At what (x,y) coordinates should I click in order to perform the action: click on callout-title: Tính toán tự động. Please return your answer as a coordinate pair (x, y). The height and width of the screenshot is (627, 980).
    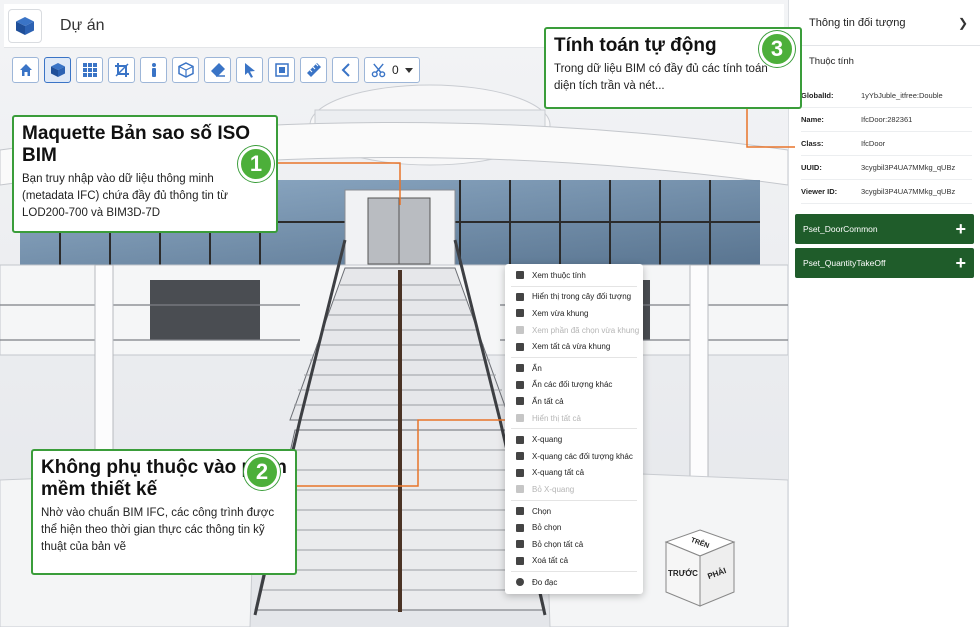
    Looking at the image, I should click on (635, 45).